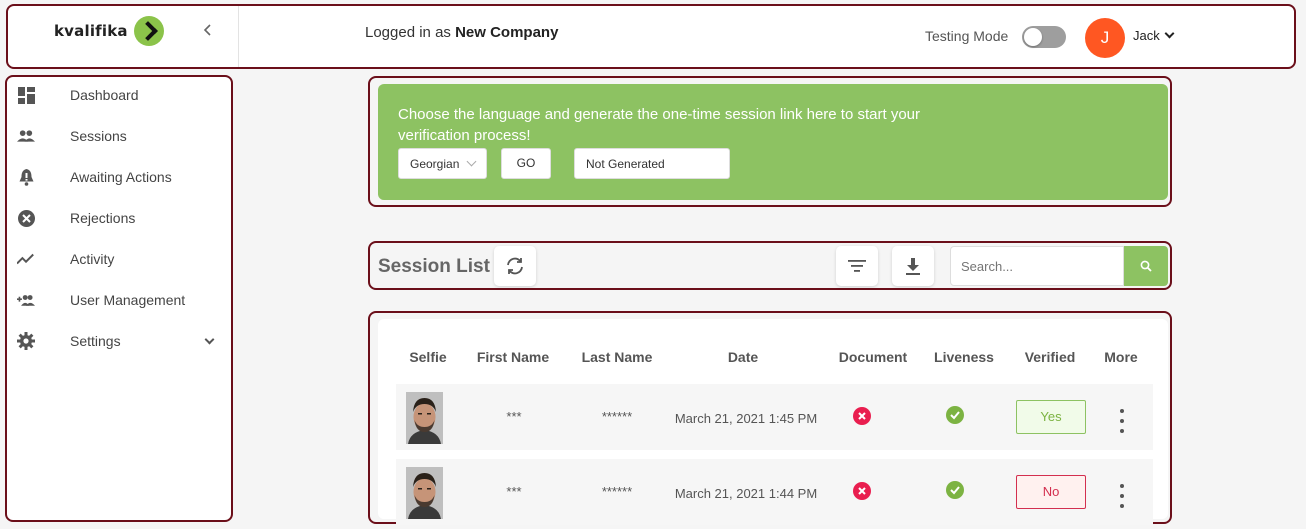 This screenshot has height=529, width=1306. What do you see at coordinates (652, 163) in the screenshot?
I see `session-link-field: Not Generated` at bounding box center [652, 163].